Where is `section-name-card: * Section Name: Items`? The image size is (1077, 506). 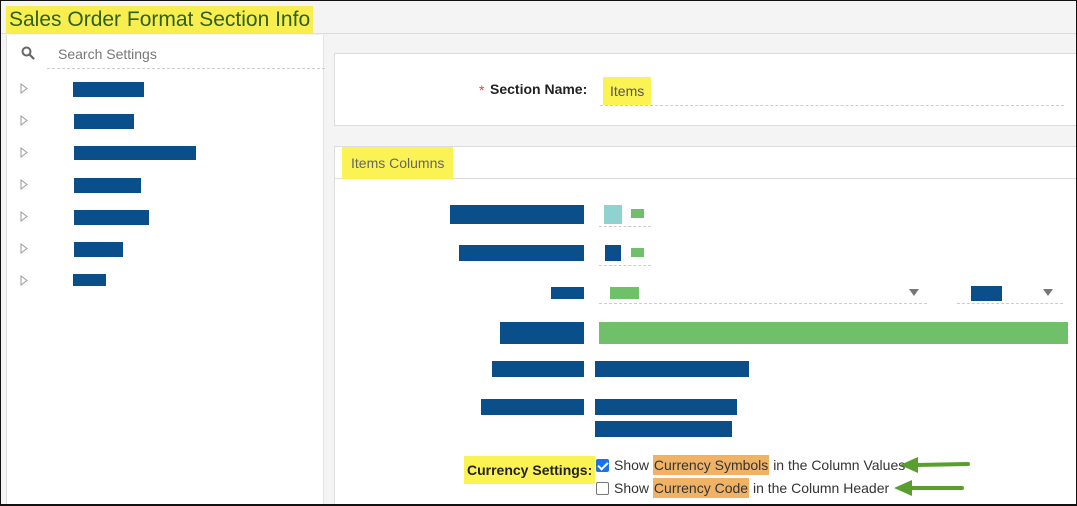 section-name-card: * Section Name: Items is located at coordinates (705, 89).